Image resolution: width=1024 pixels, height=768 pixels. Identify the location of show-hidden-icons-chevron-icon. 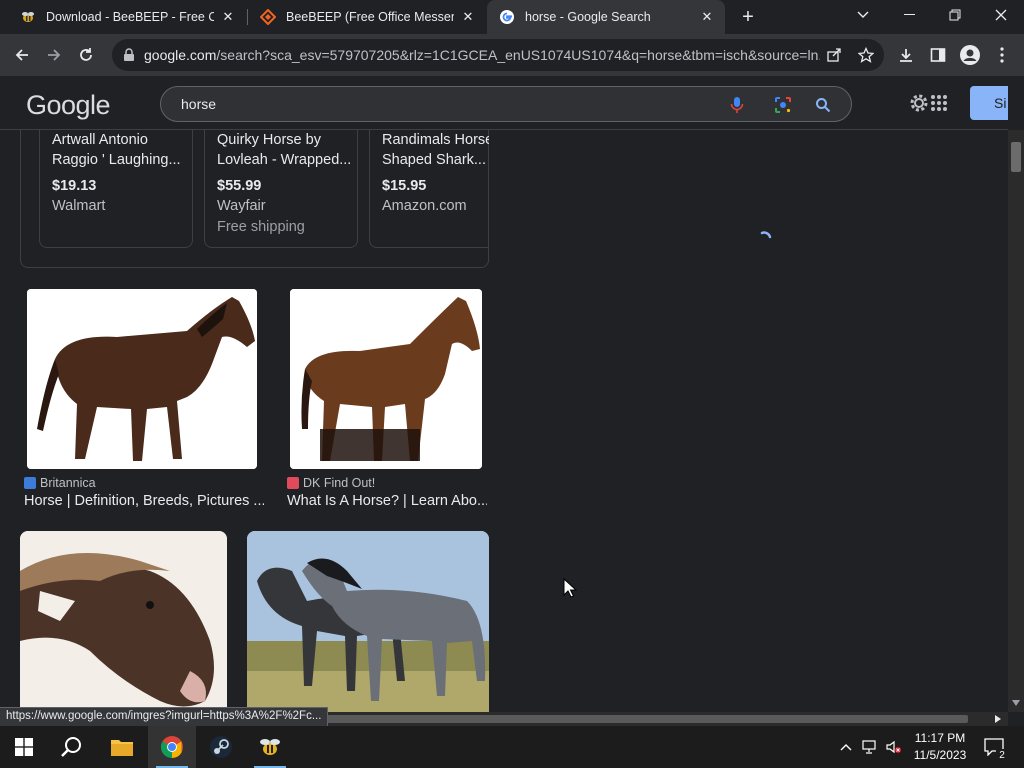
(846, 747).